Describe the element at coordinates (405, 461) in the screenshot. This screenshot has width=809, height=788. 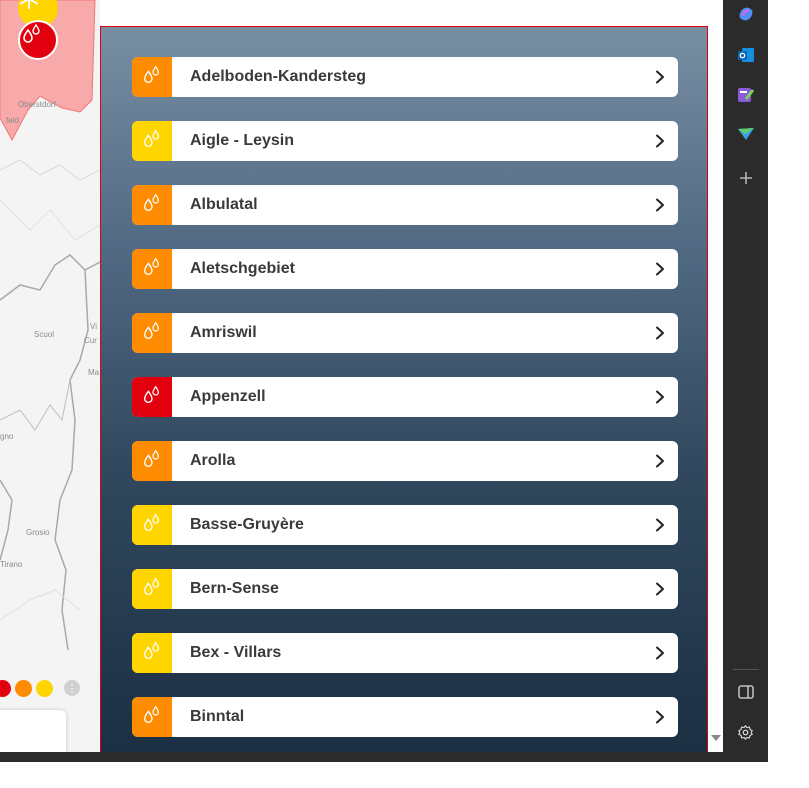
I see `region-item: Arolla` at that location.